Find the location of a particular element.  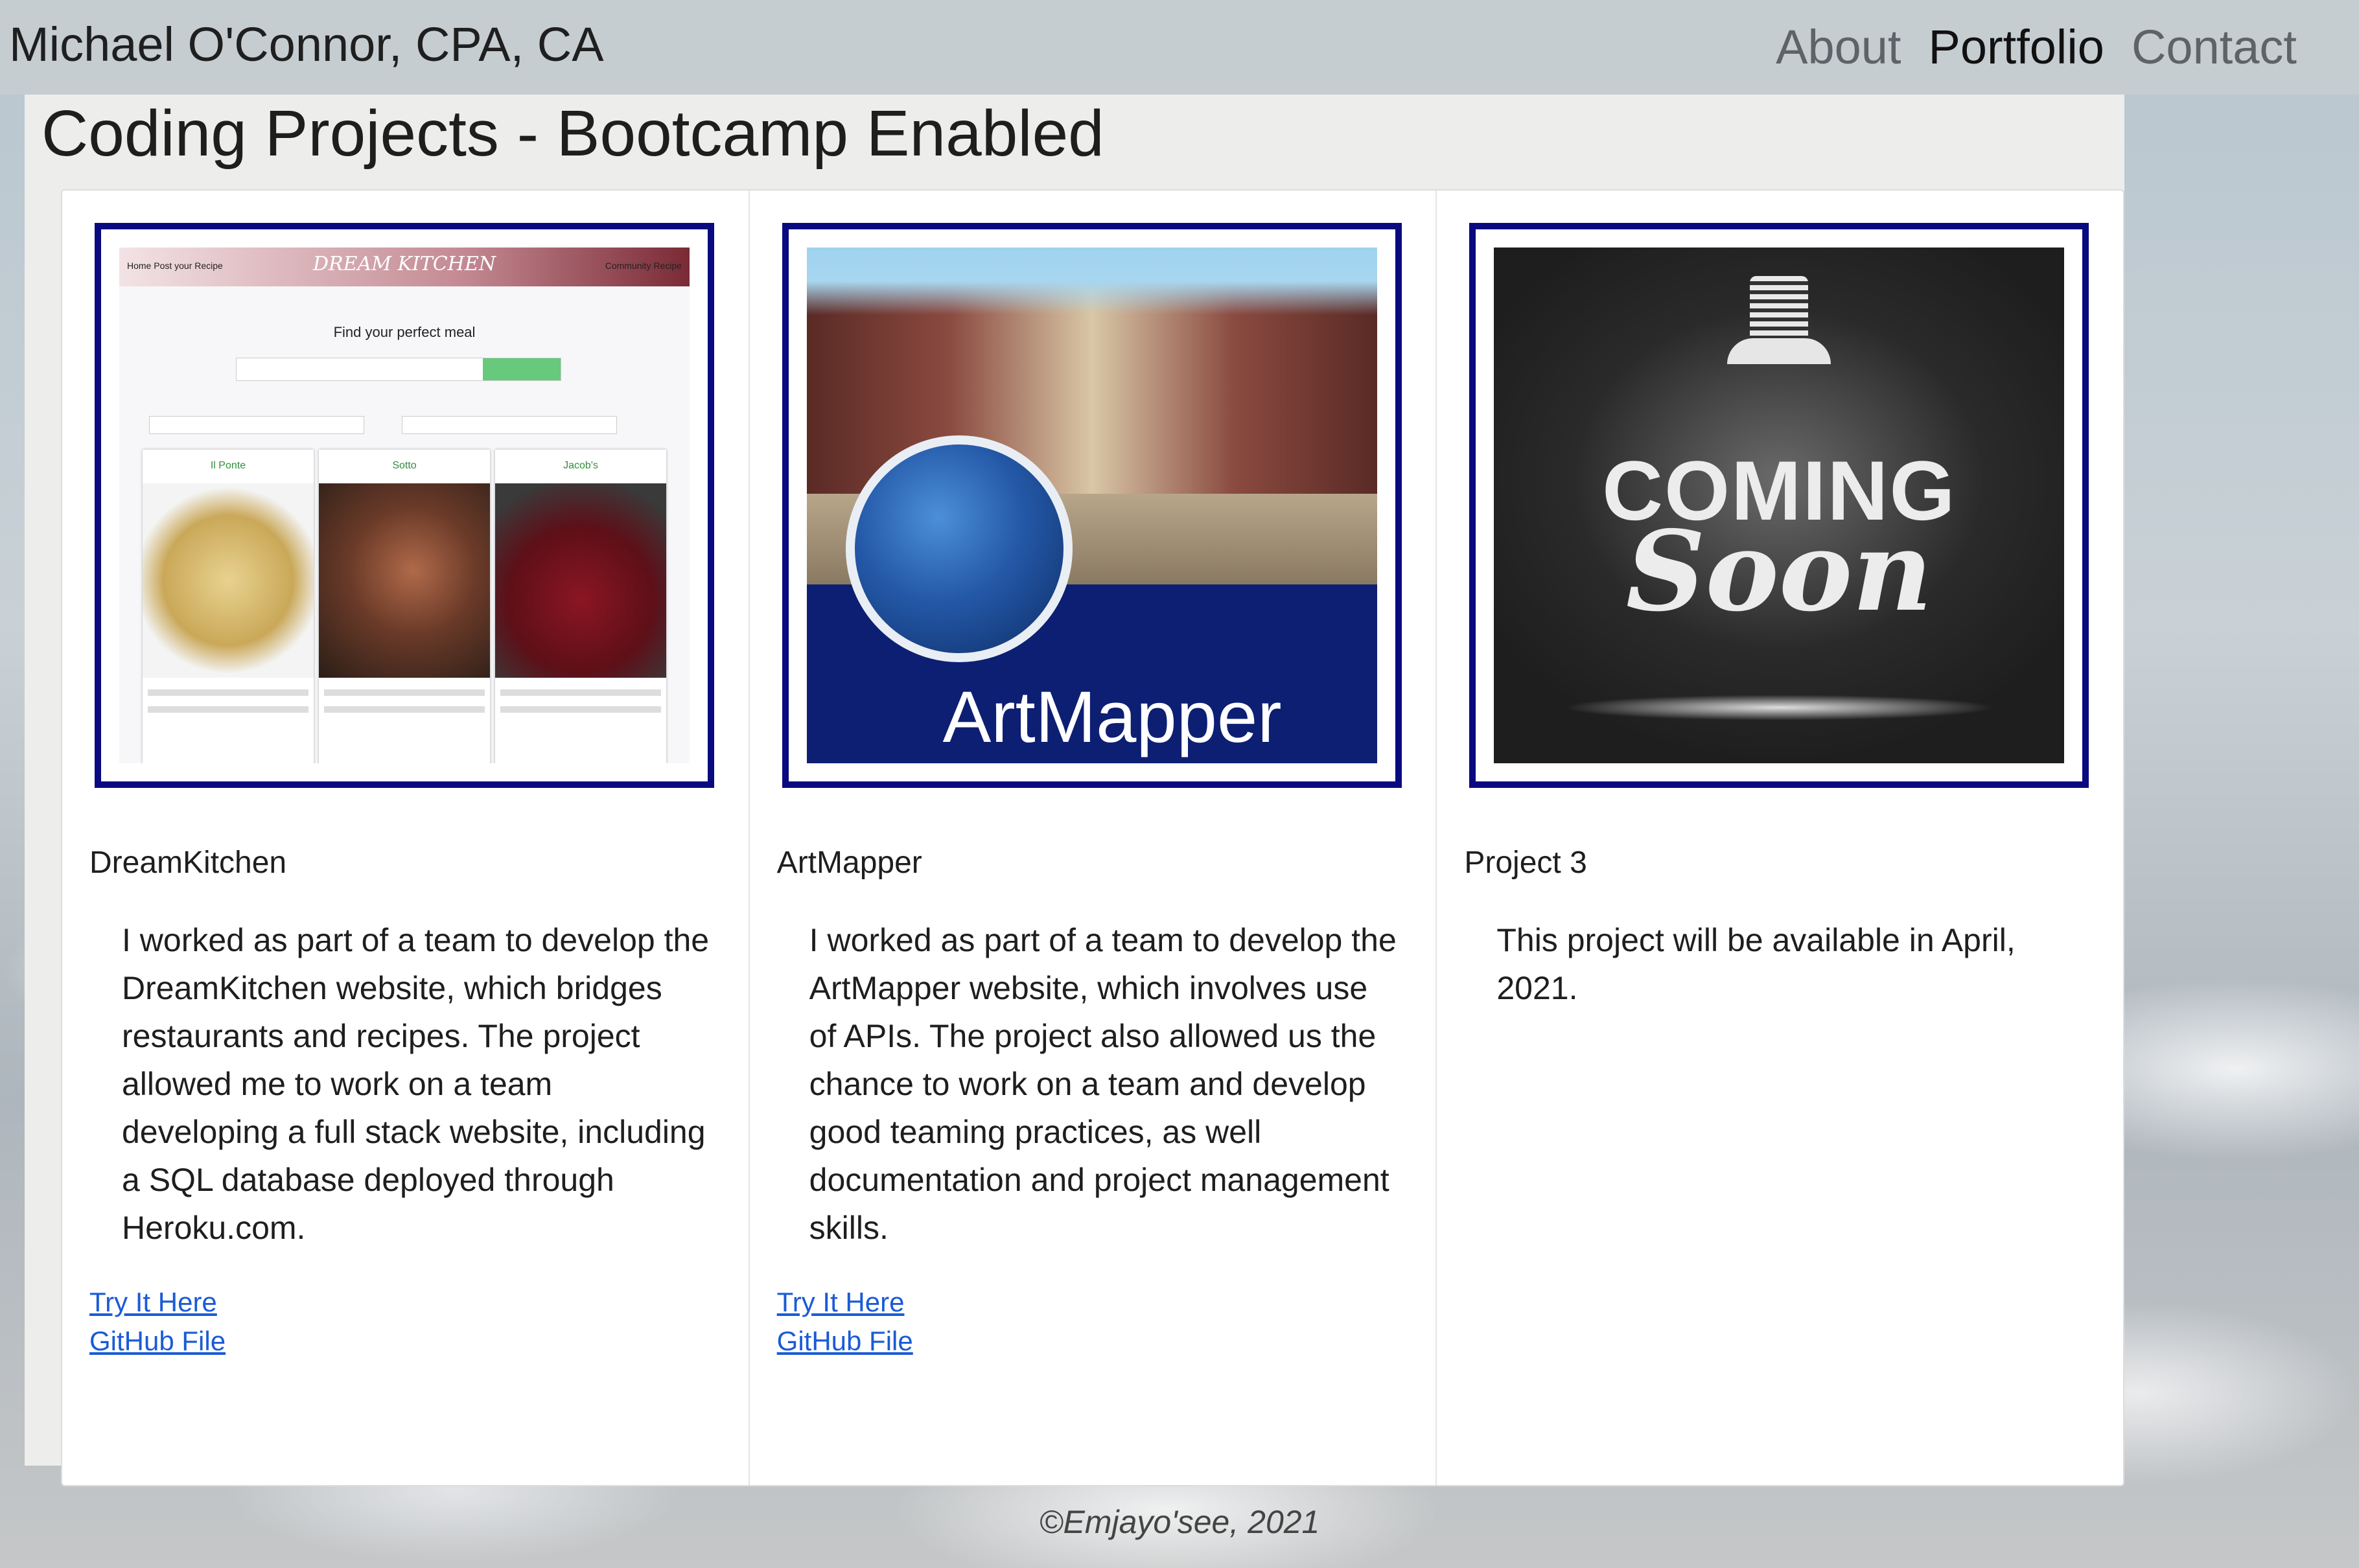

dreamkitchen-select-restaurant is located at coordinates (256, 425).